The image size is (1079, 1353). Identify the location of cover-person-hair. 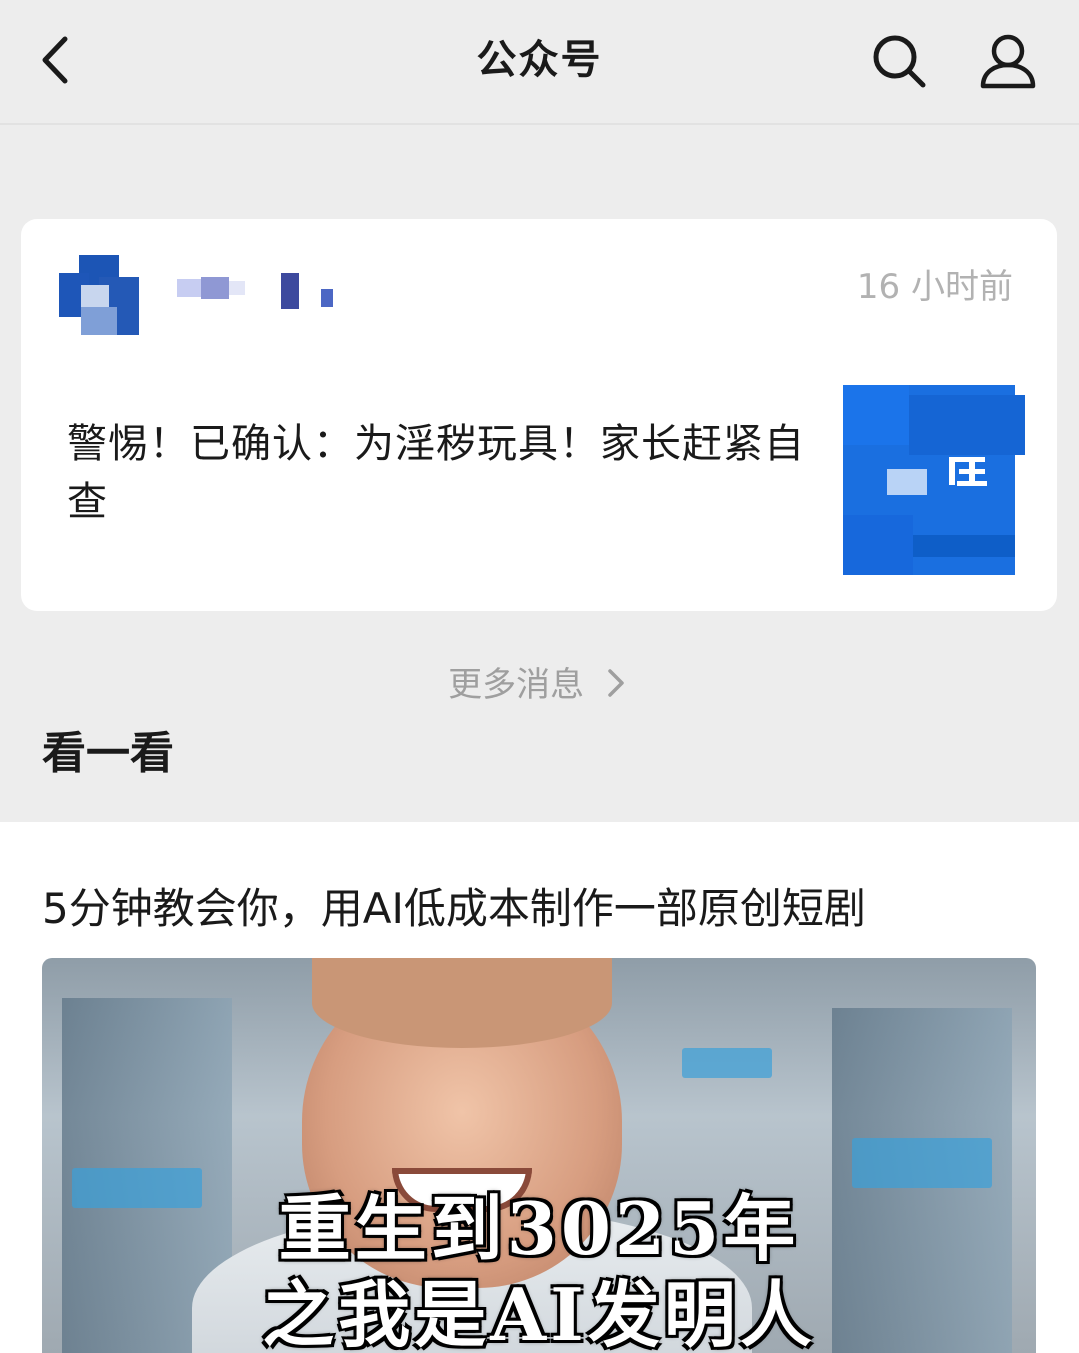
(462, 1003).